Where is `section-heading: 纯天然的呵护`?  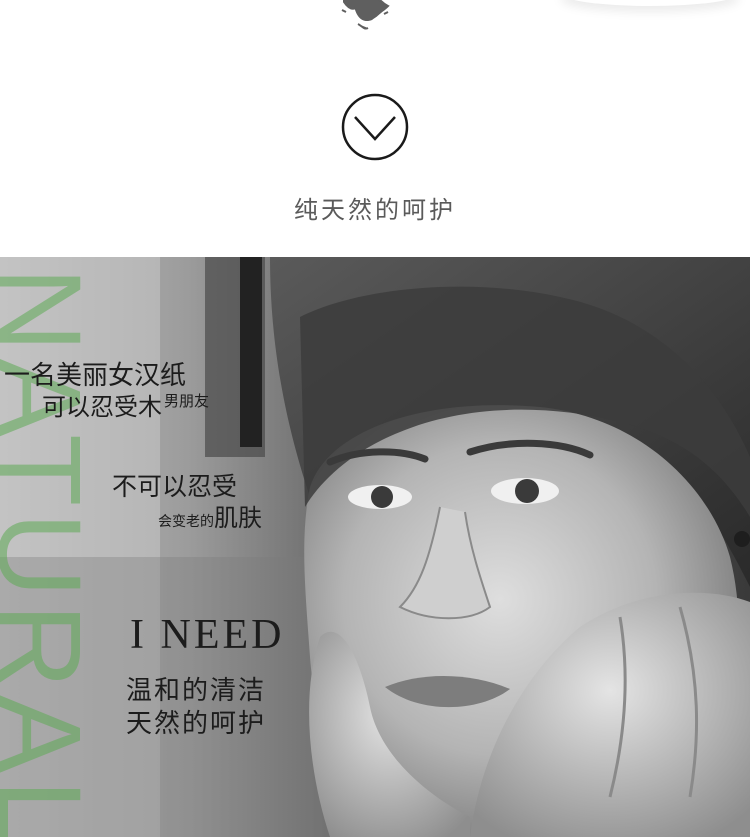
section-heading: 纯天然的呵护 is located at coordinates (375, 210).